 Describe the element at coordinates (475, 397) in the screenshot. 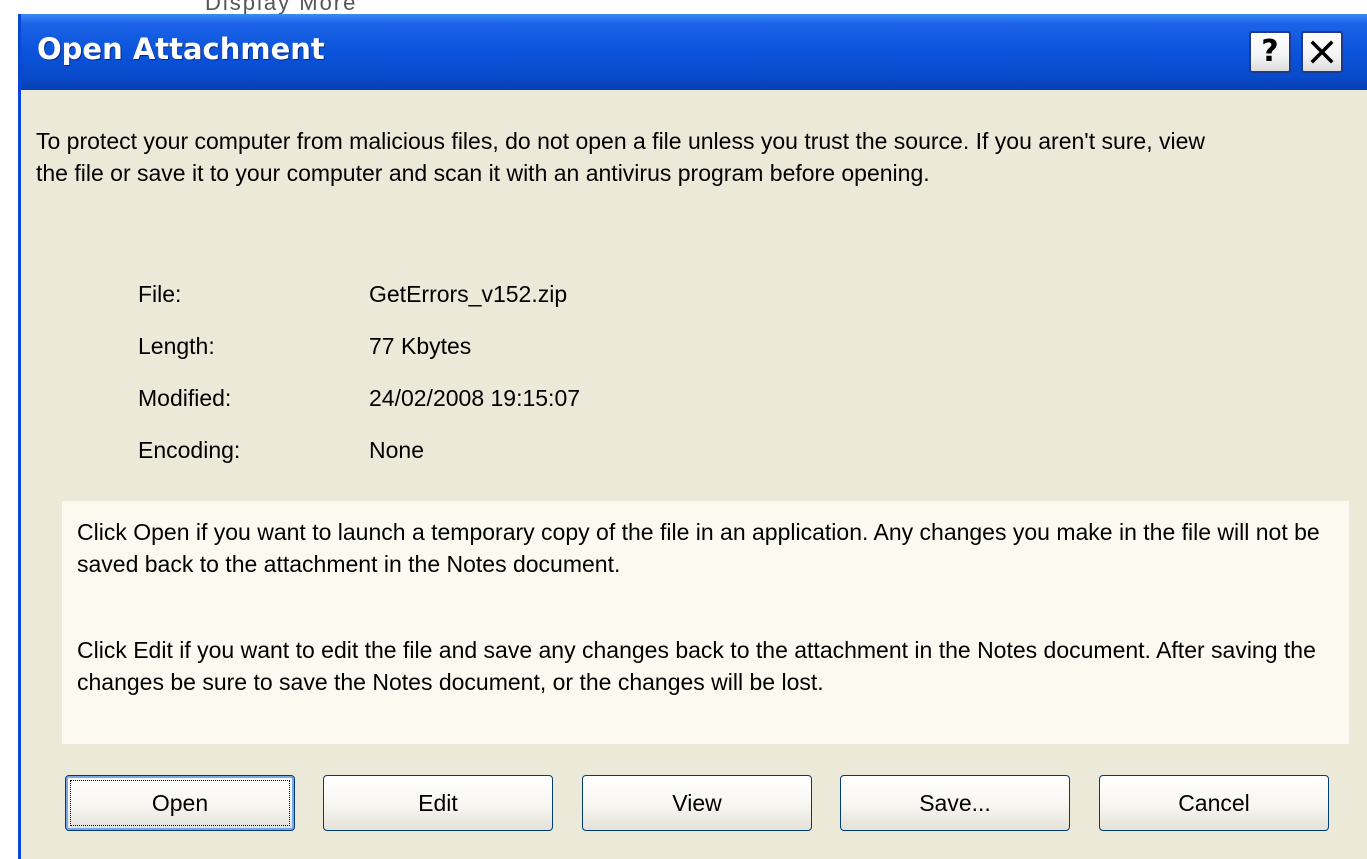

I see `file-info-value: 24/02/2008 19:15:07` at that location.